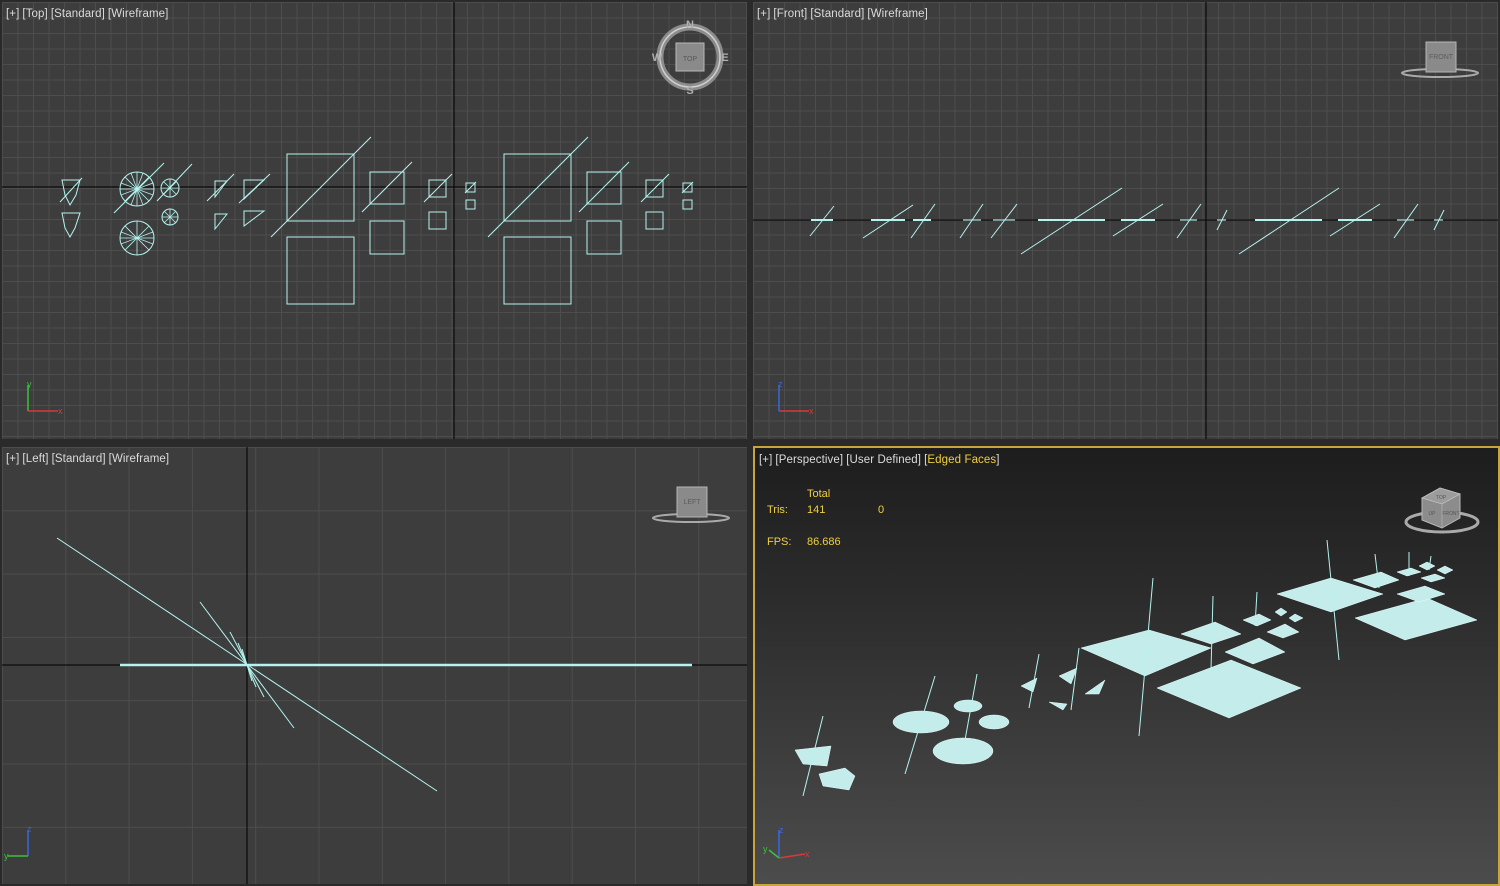  What do you see at coordinates (657, 58) in the screenshot?
I see `svg-text: W` at bounding box center [657, 58].